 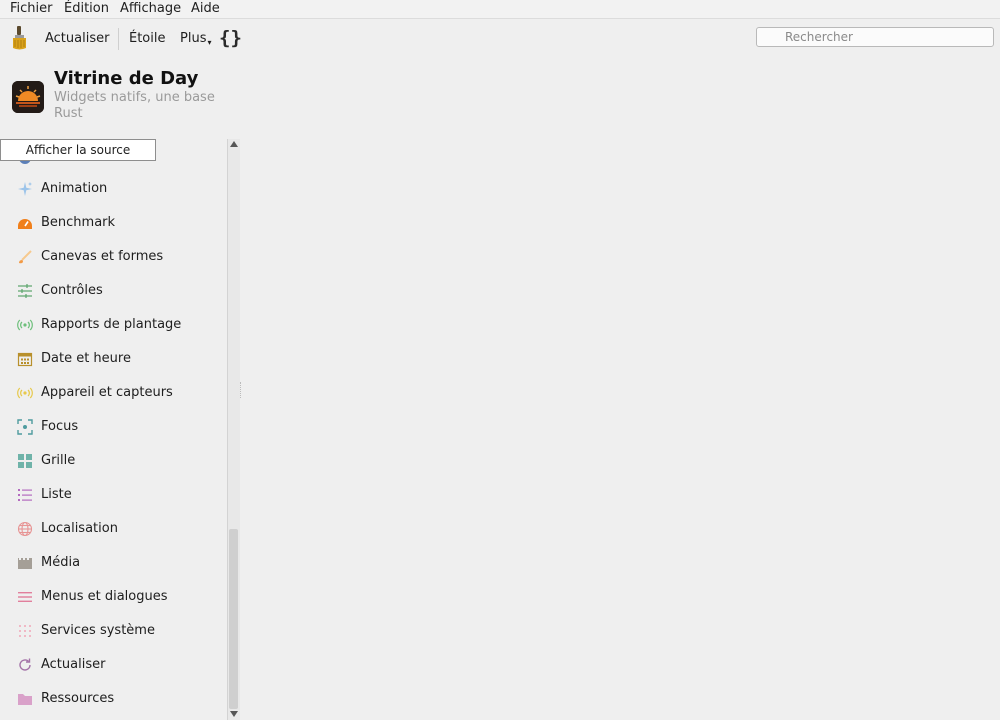 I want to click on sidebar-item-focus: Focus, so click(x=113, y=427).